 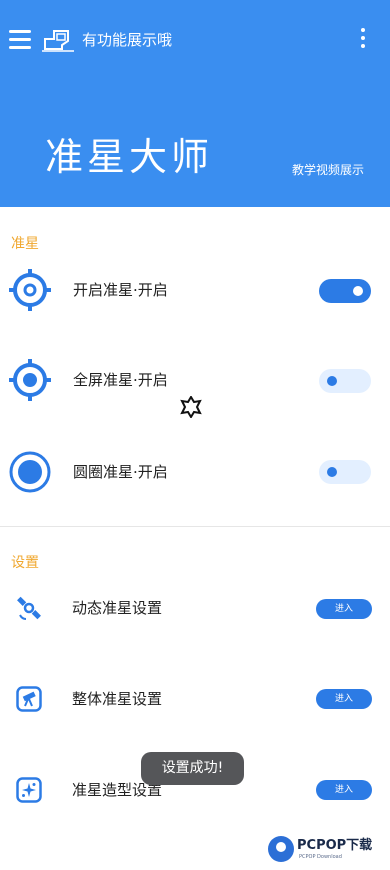 I want to click on circle-crosshair-label: 圆圈准星·开启, so click(x=120, y=472).